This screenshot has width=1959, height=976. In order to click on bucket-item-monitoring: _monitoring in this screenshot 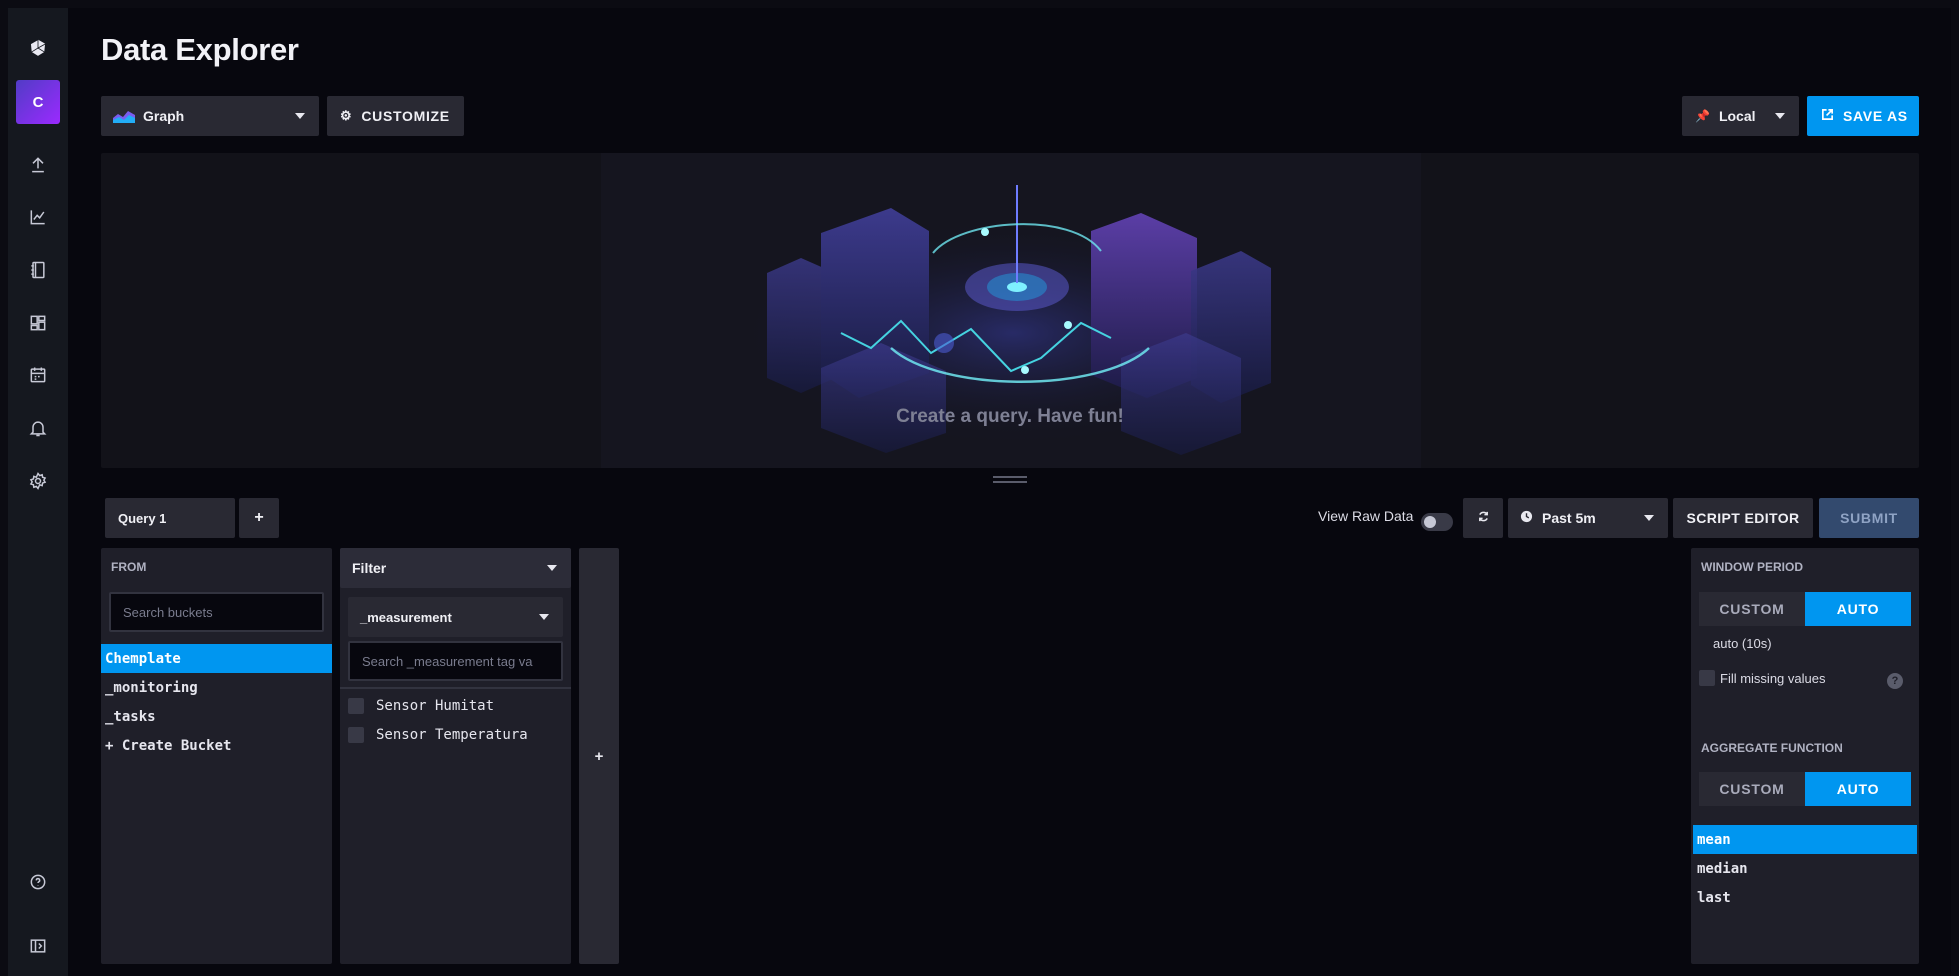, I will do `click(216, 687)`.